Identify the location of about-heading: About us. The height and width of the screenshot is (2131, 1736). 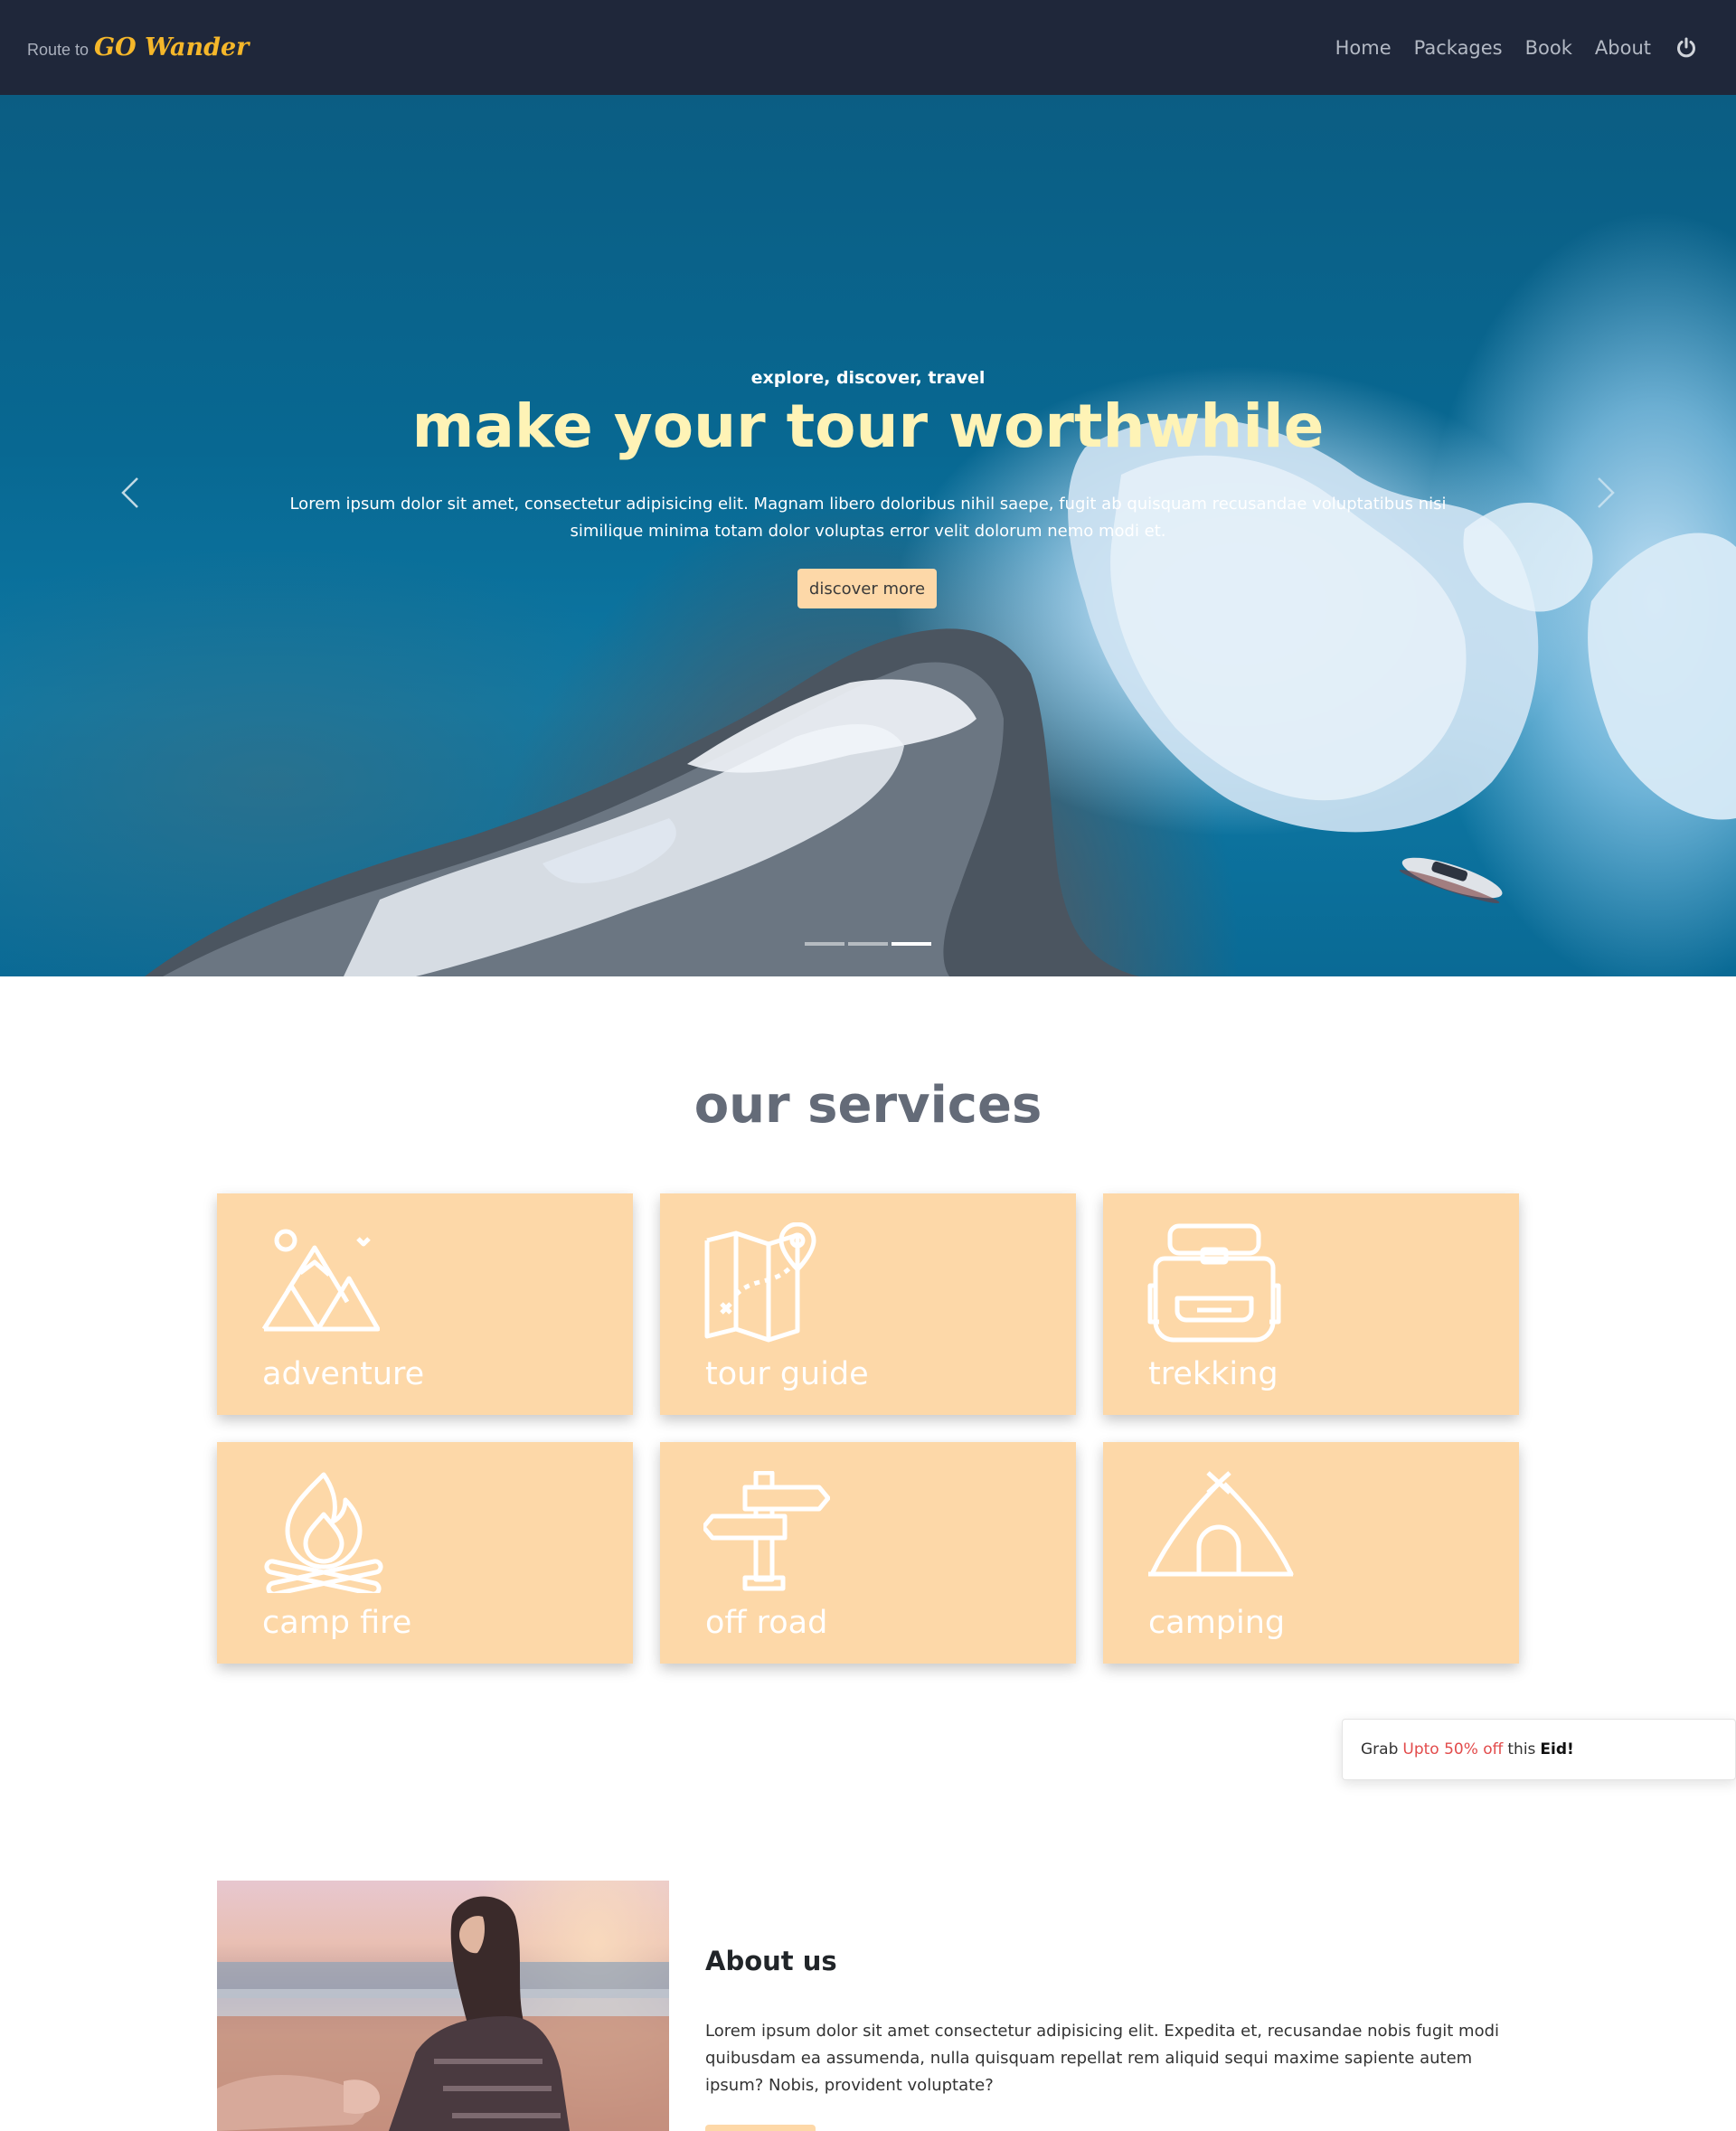
(771, 1961).